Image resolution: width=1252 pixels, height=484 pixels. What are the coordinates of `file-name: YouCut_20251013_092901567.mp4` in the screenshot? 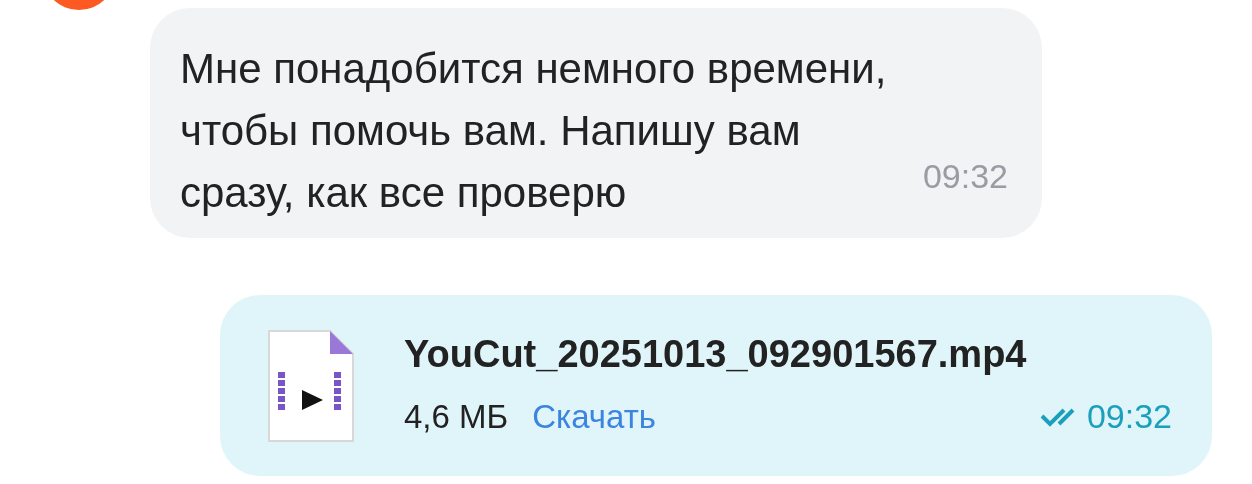 It's located at (716, 354).